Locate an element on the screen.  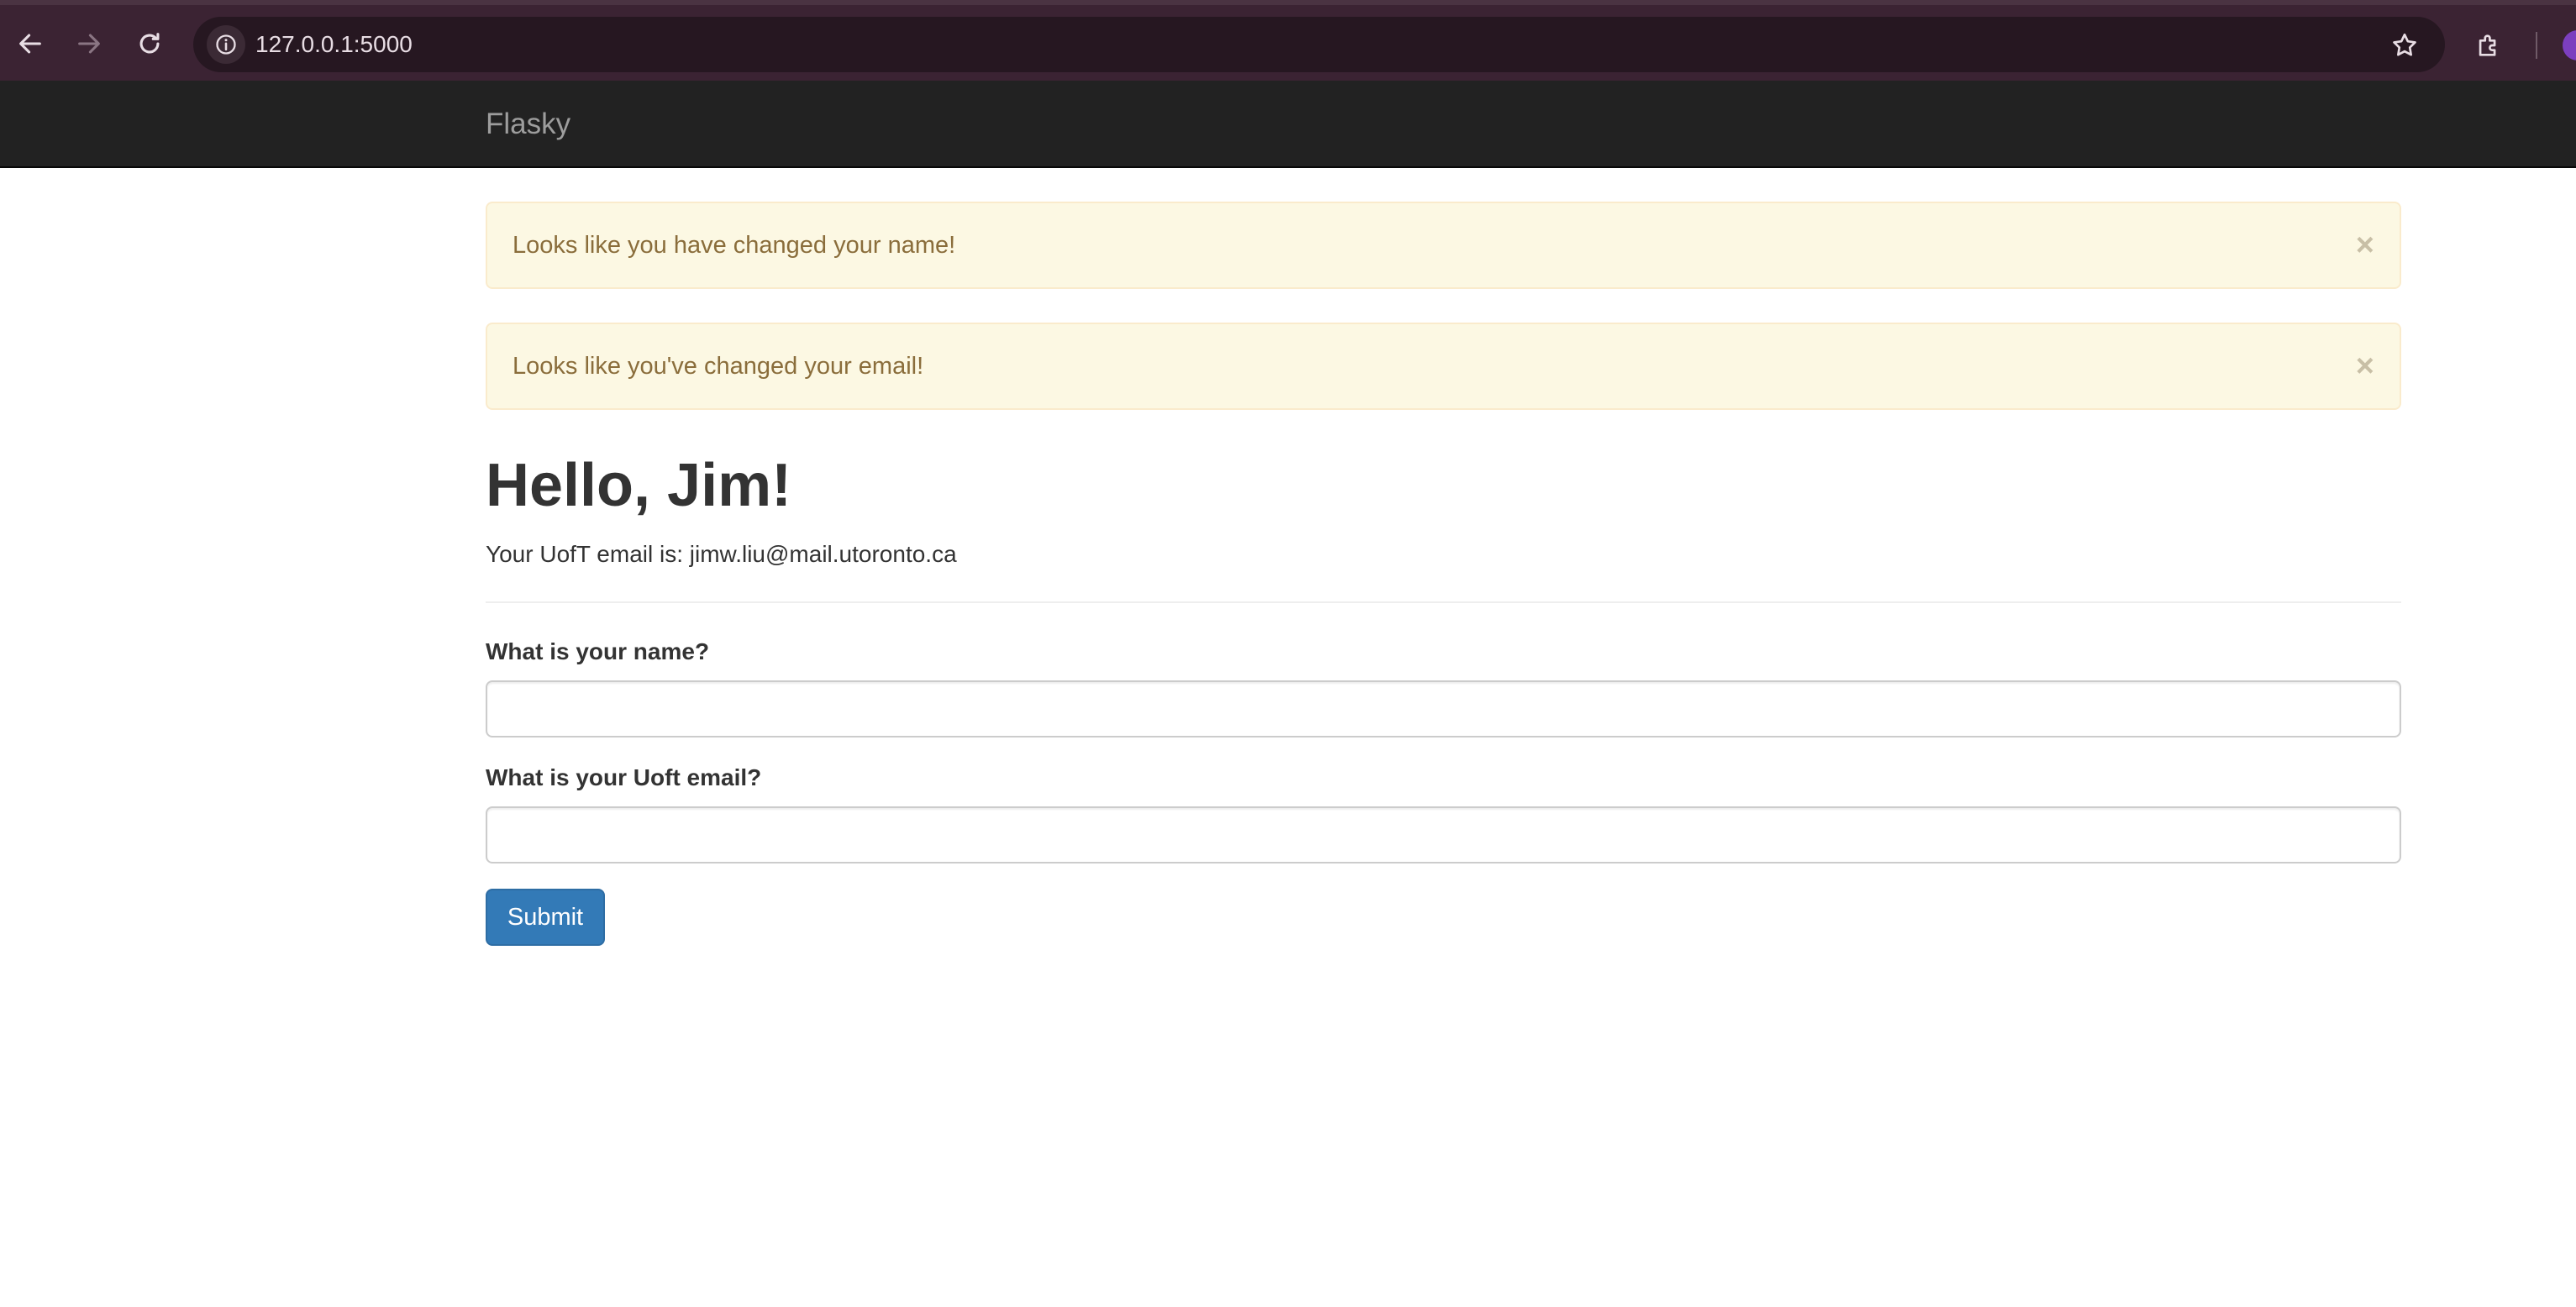
reload-icon is located at coordinates (149, 44).